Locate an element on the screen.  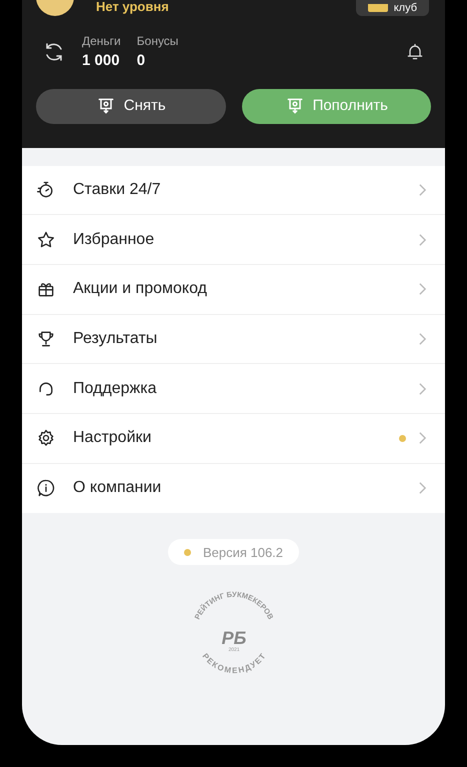
menu-item: Настройки is located at coordinates (233, 439).